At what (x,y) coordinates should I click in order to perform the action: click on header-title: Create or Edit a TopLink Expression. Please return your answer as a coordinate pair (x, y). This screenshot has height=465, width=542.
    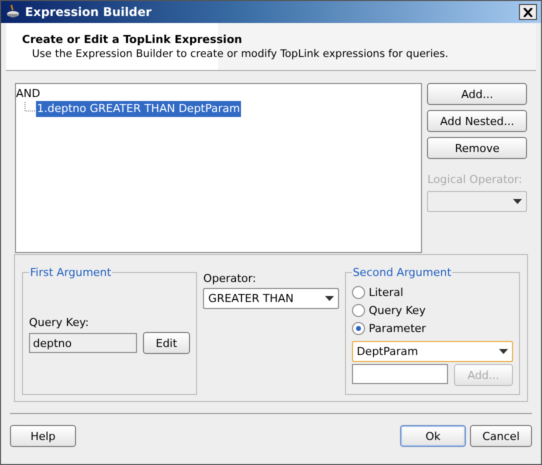
    Looking at the image, I should click on (133, 39).